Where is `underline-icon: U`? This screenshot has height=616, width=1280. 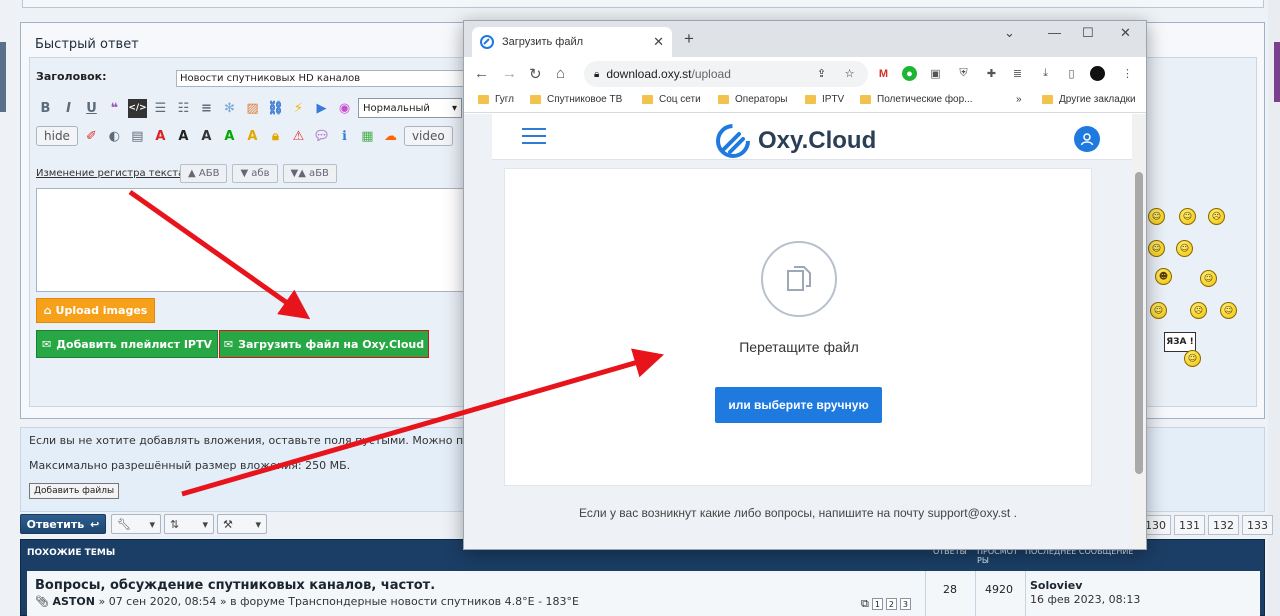
underline-icon: U is located at coordinates (91, 108).